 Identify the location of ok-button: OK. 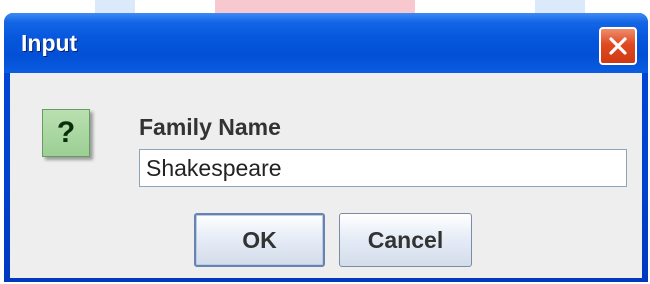
(259, 240).